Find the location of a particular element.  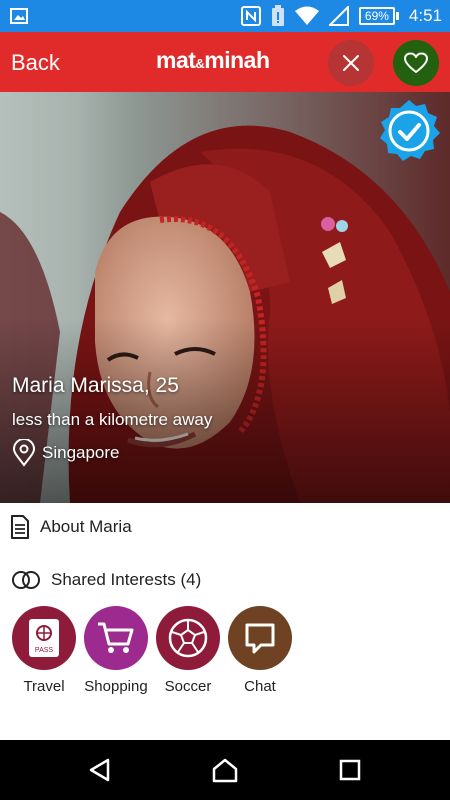

nav-back-button is located at coordinates (100, 770).